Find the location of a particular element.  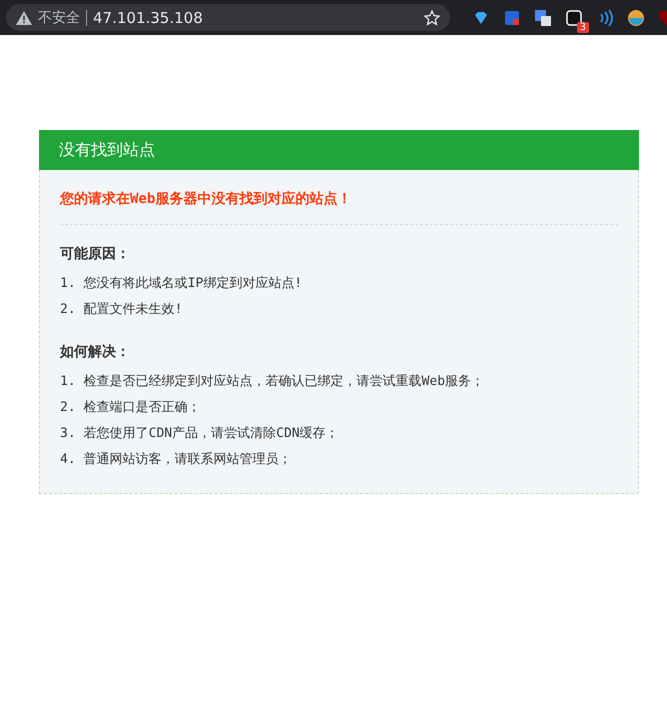

bowl-icon is located at coordinates (636, 17).